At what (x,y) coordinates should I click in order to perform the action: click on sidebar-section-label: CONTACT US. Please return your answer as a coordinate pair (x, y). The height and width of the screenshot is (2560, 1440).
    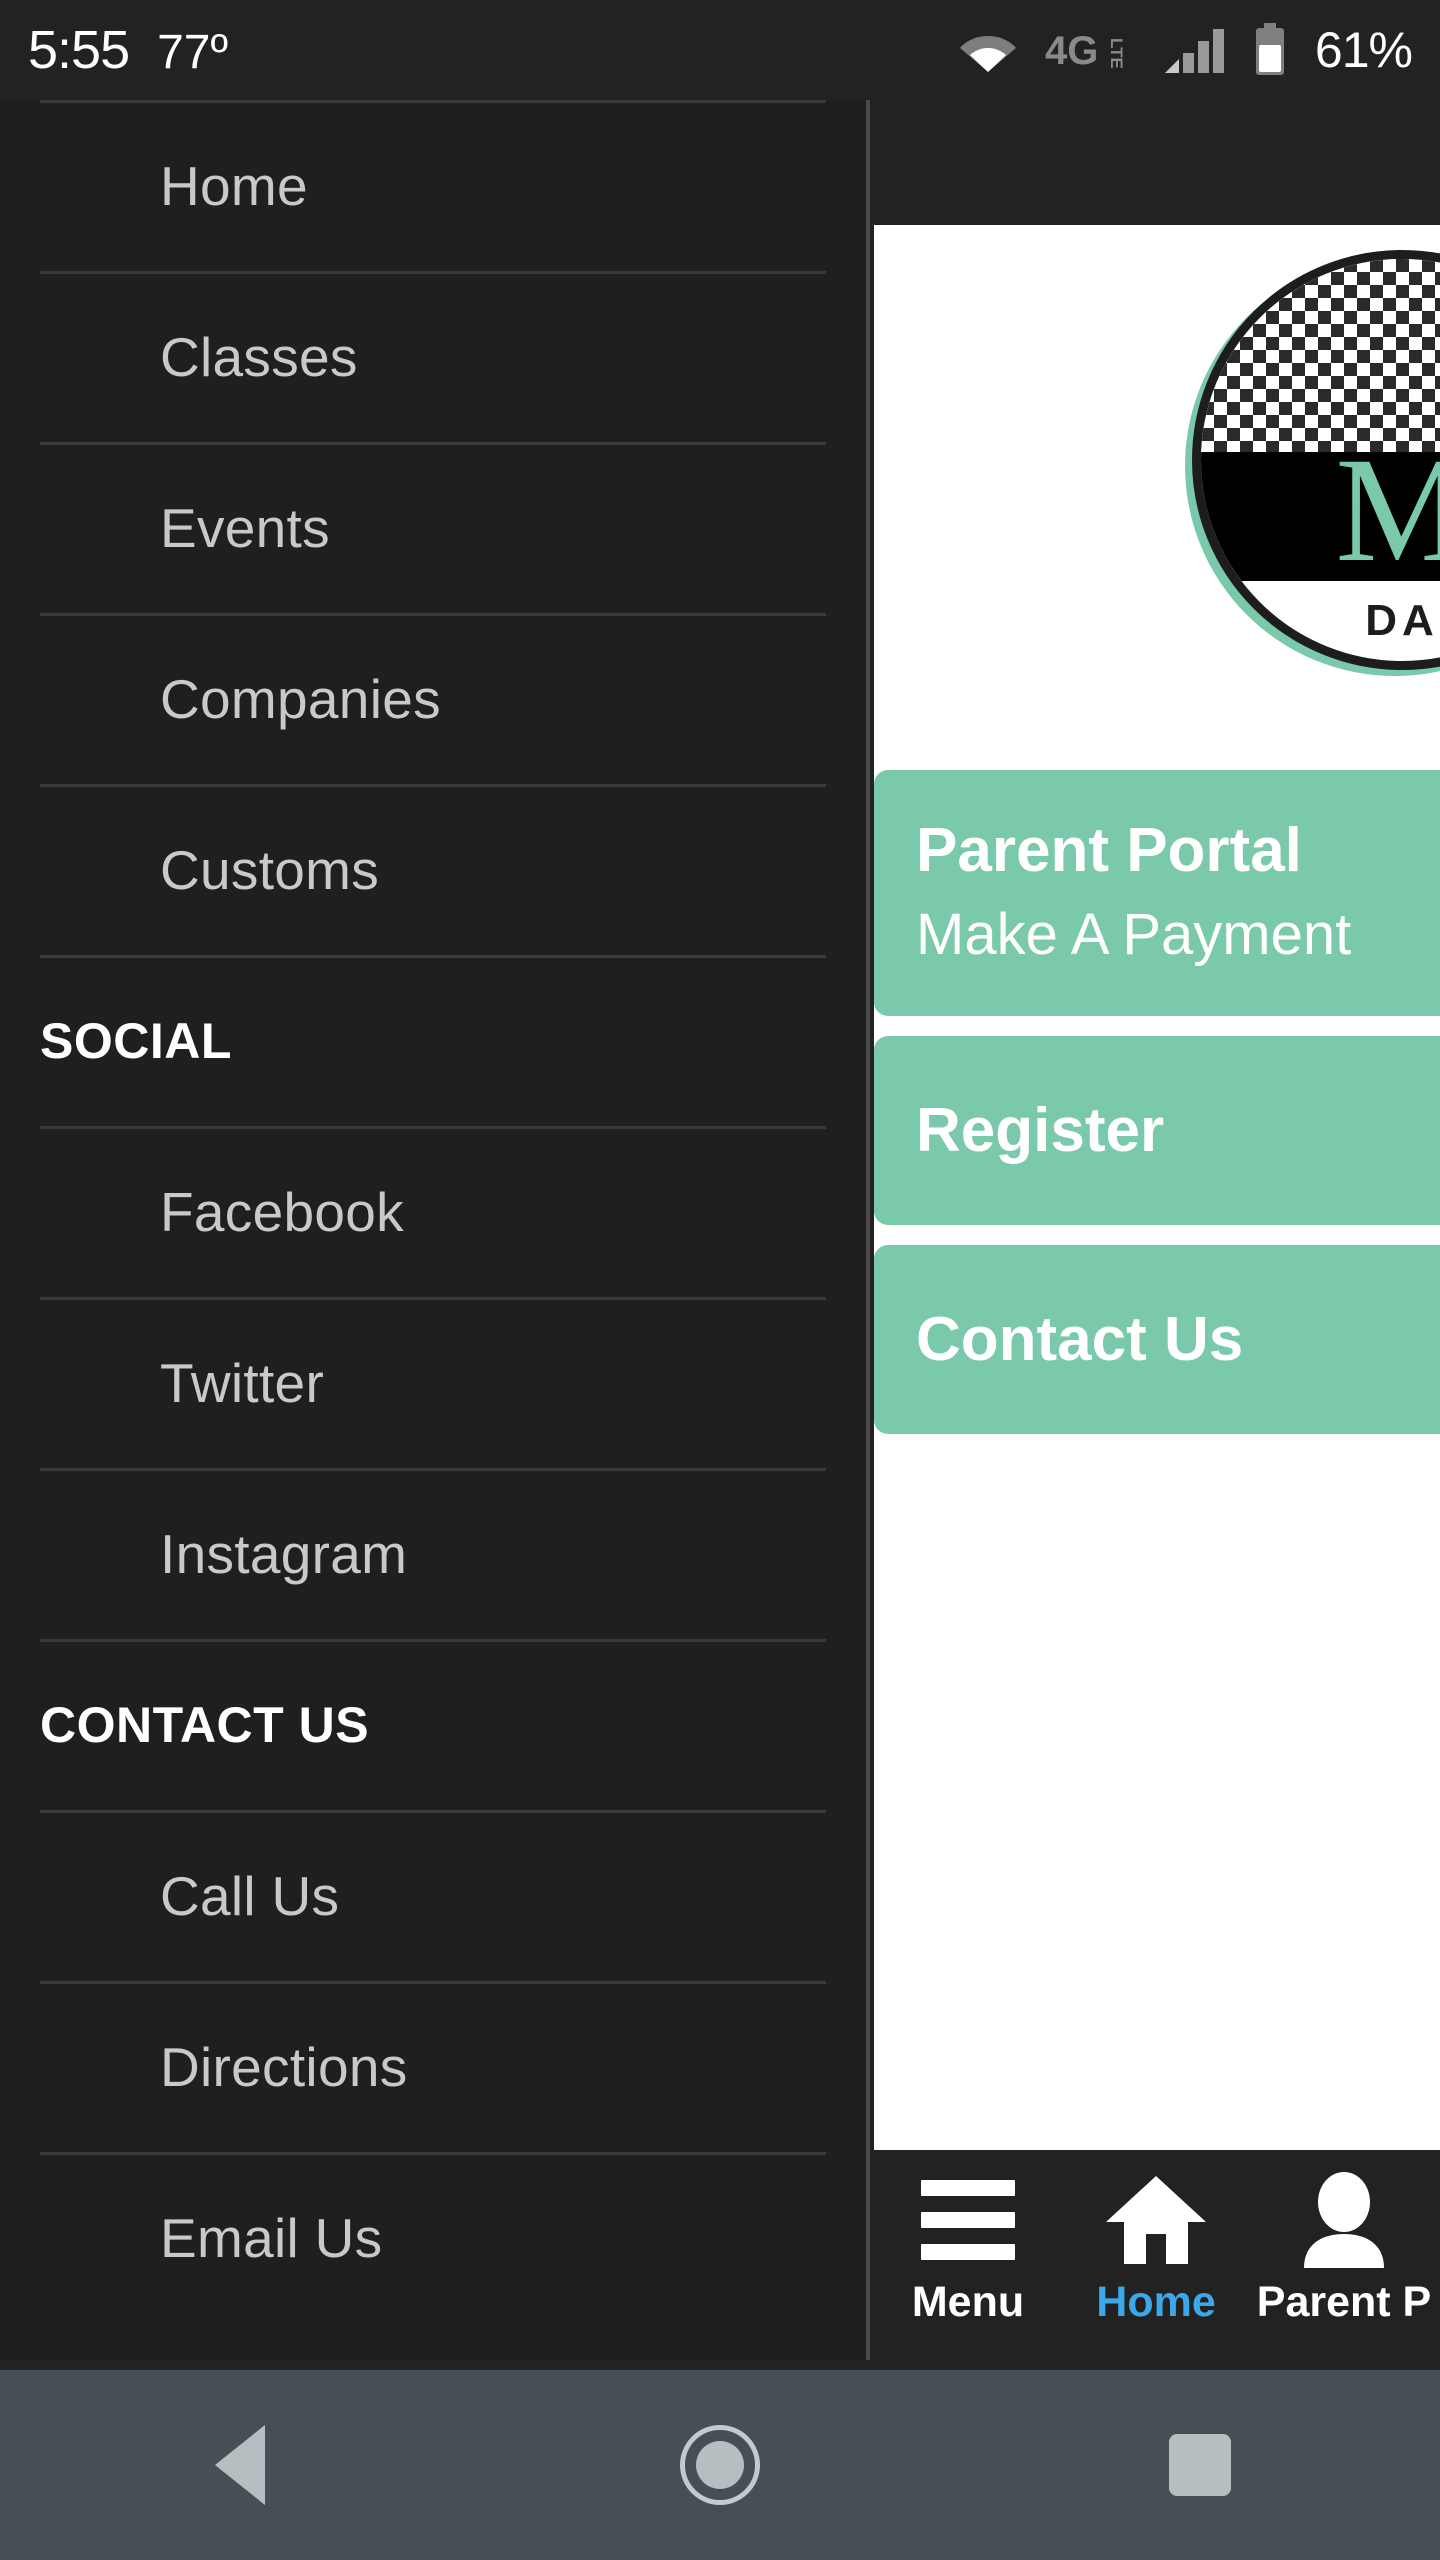
    Looking at the image, I should click on (205, 1724).